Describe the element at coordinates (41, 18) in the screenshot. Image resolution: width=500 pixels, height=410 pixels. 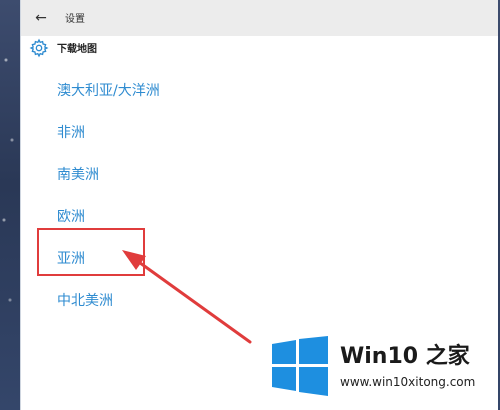
I see `back-arrow-icon: ←` at that location.